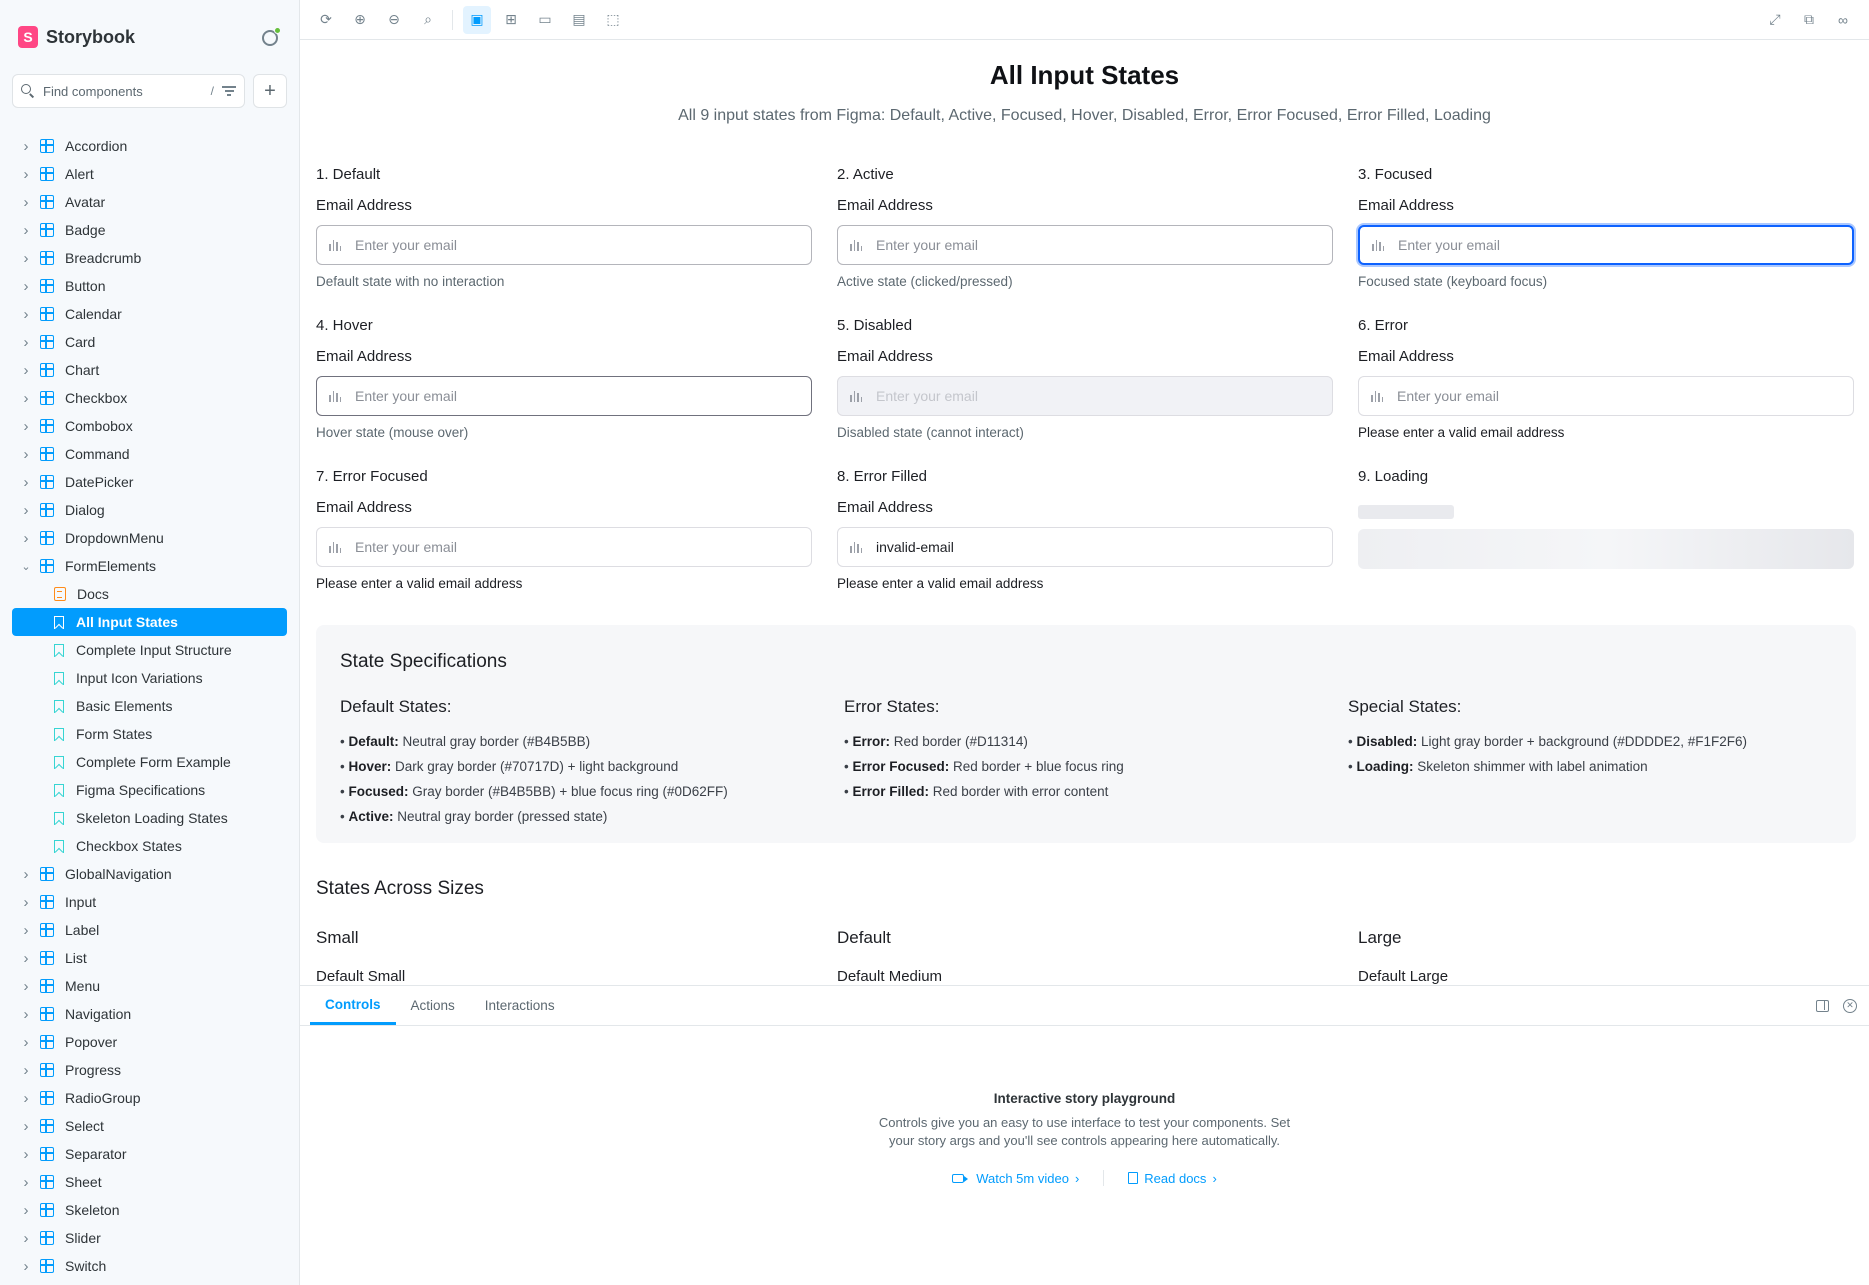  I want to click on tab-interactions: Interactions, so click(520, 1005).